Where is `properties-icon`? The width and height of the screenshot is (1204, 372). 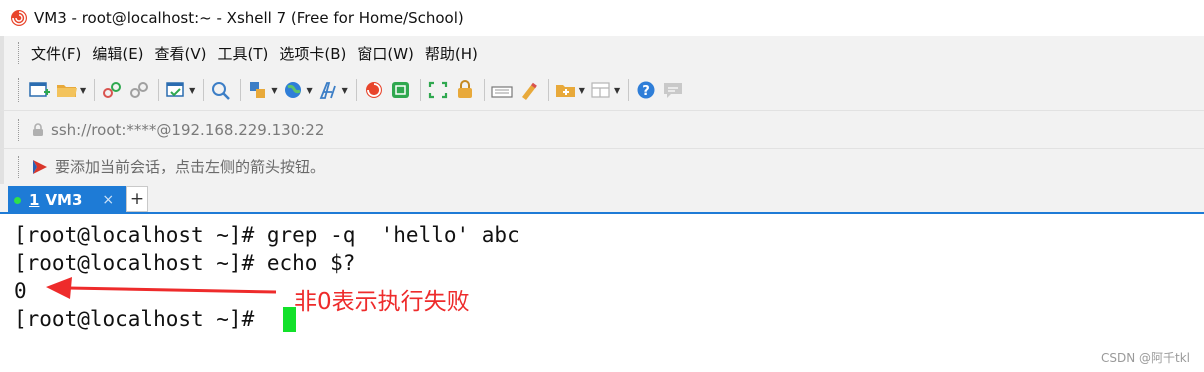 properties-icon is located at coordinates (175, 89).